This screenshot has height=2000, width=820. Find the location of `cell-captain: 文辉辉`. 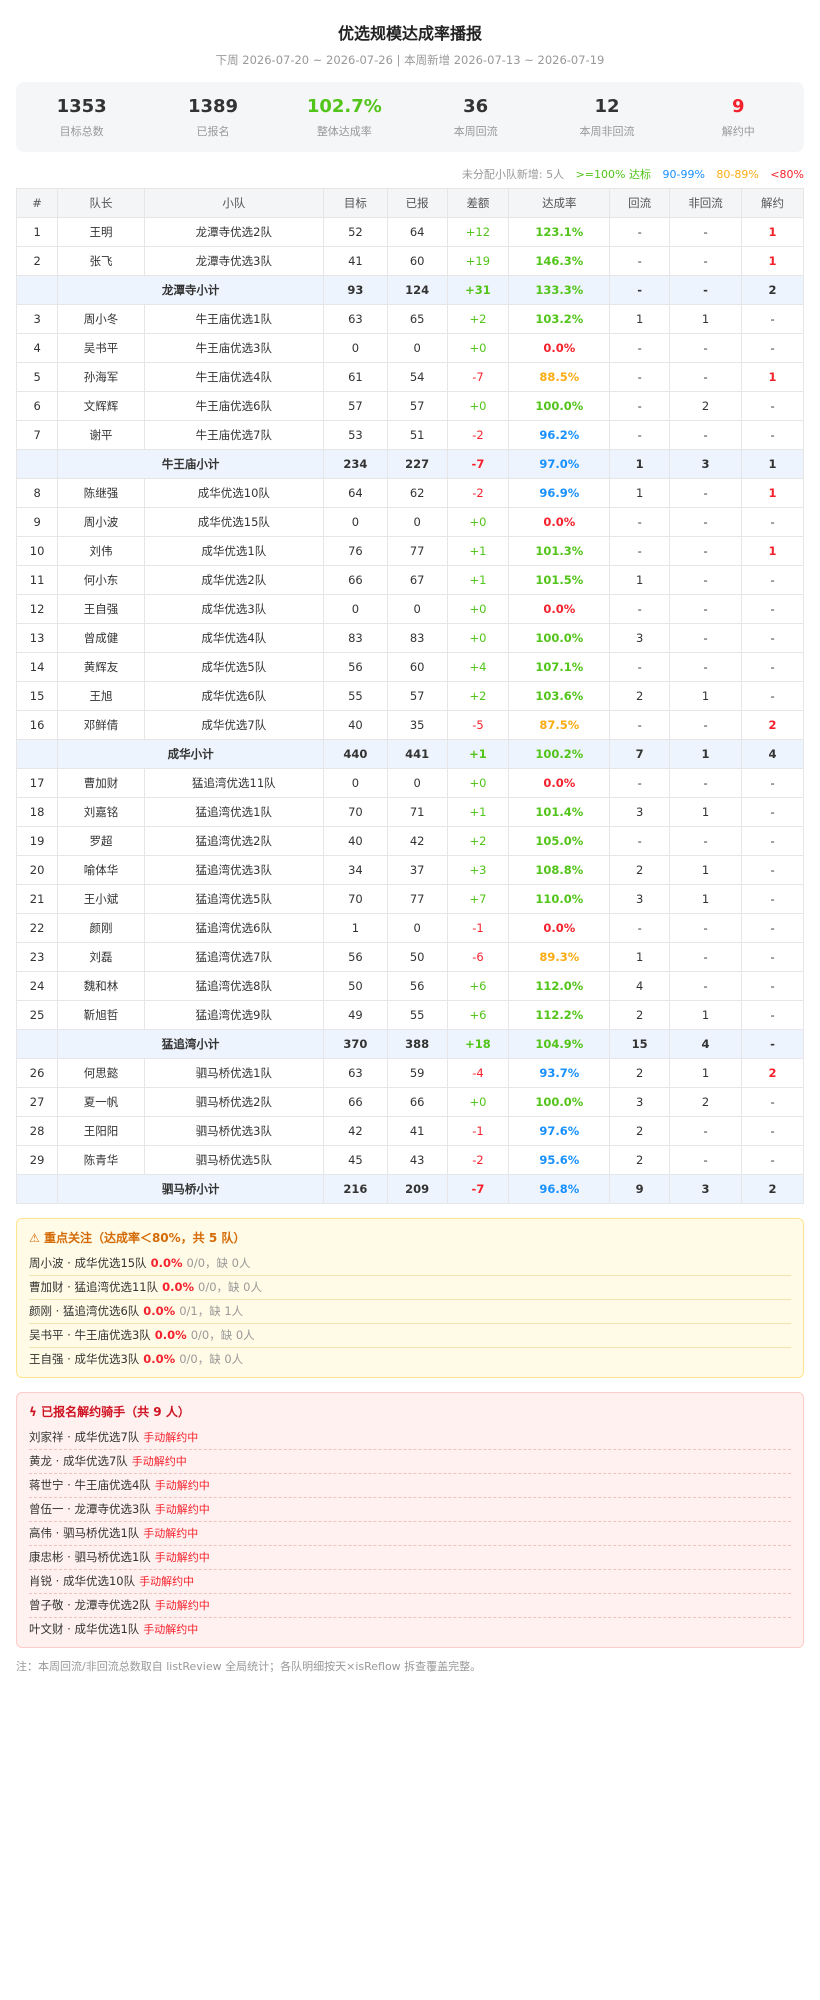

cell-captain: 文辉辉 is located at coordinates (101, 406).